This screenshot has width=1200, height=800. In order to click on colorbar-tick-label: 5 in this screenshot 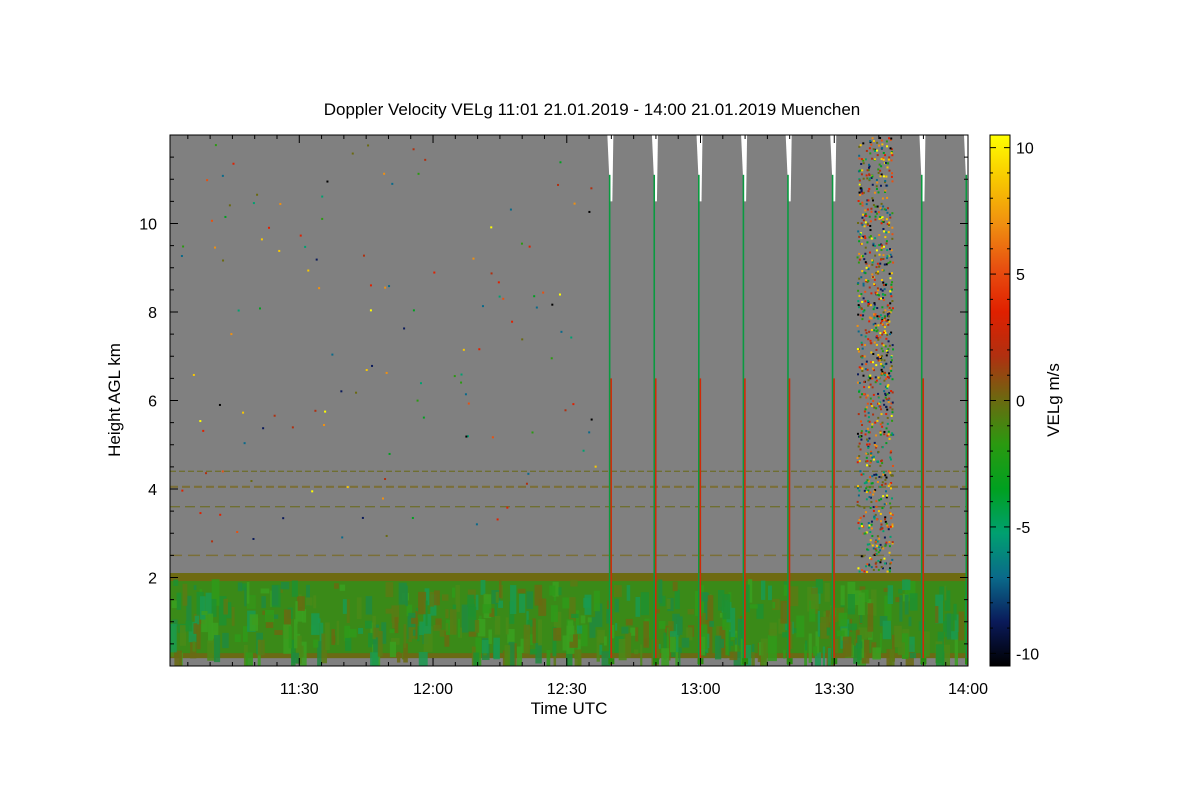, I will do `click(1020, 275)`.